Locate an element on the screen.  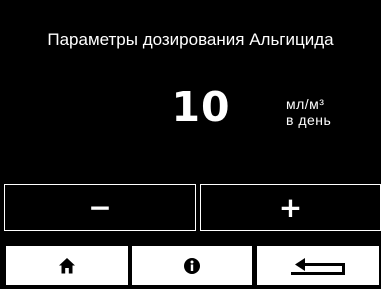
dosage-unit-period: в день is located at coordinates (309, 120).